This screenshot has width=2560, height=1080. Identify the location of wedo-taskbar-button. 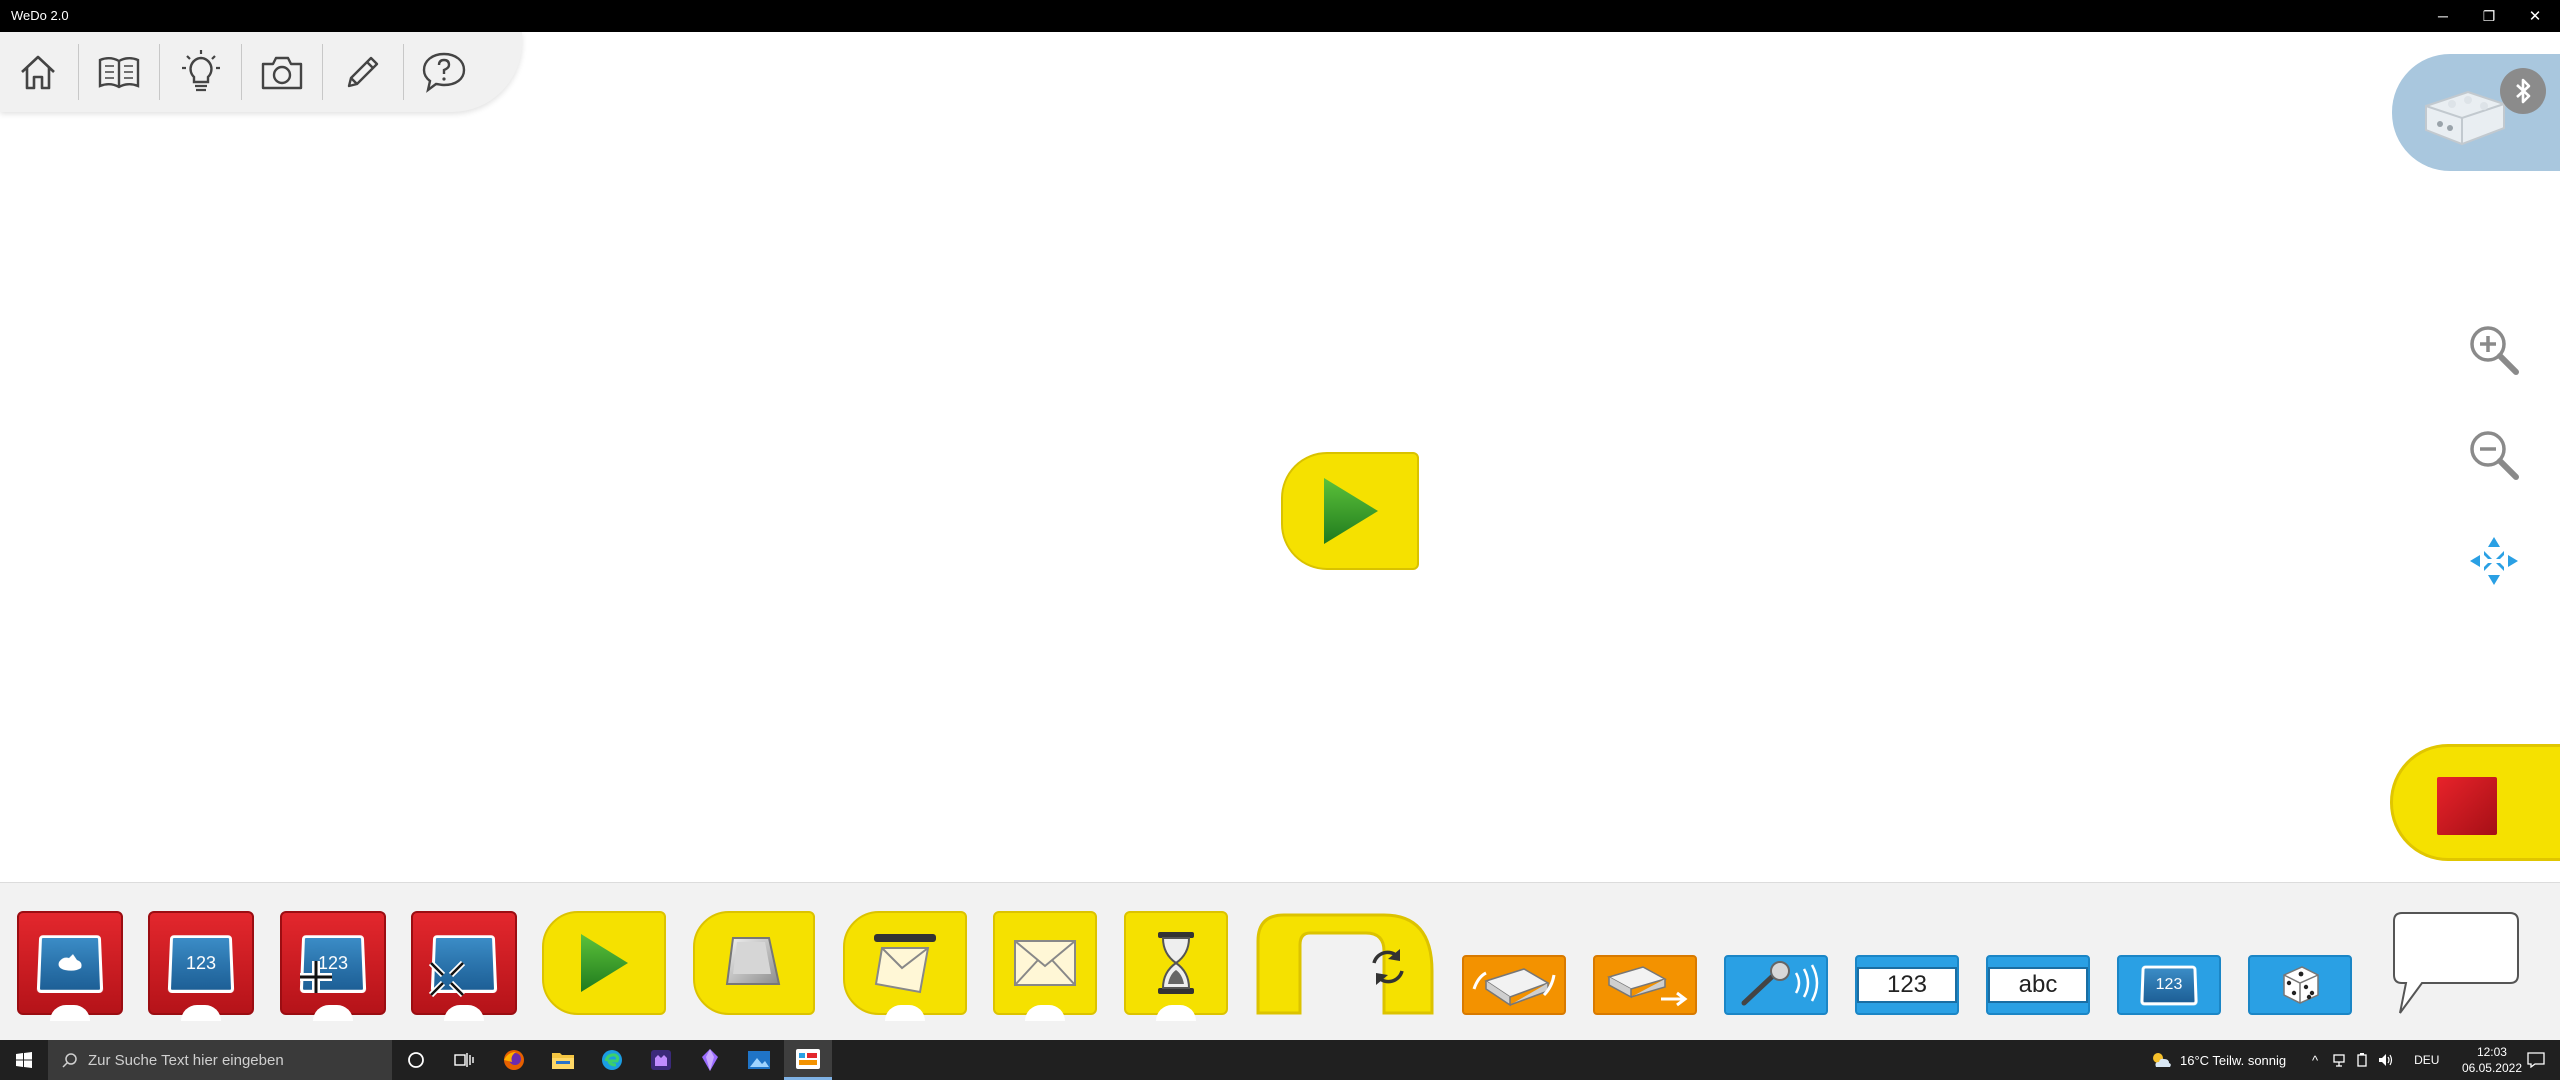
(808, 1060).